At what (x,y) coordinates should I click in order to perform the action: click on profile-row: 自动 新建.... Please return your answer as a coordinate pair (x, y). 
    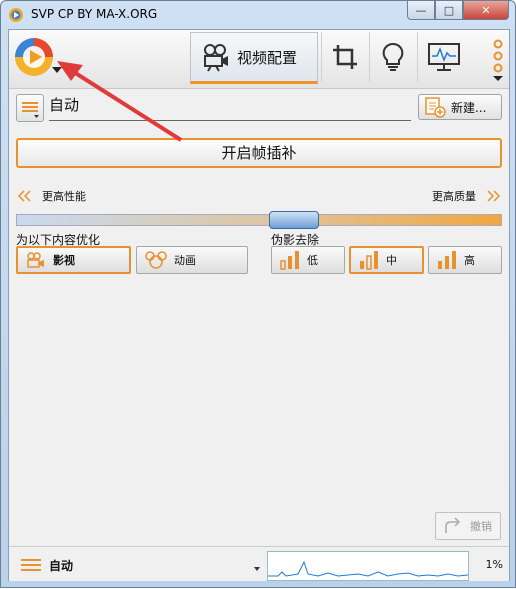
    Looking at the image, I should click on (259, 108).